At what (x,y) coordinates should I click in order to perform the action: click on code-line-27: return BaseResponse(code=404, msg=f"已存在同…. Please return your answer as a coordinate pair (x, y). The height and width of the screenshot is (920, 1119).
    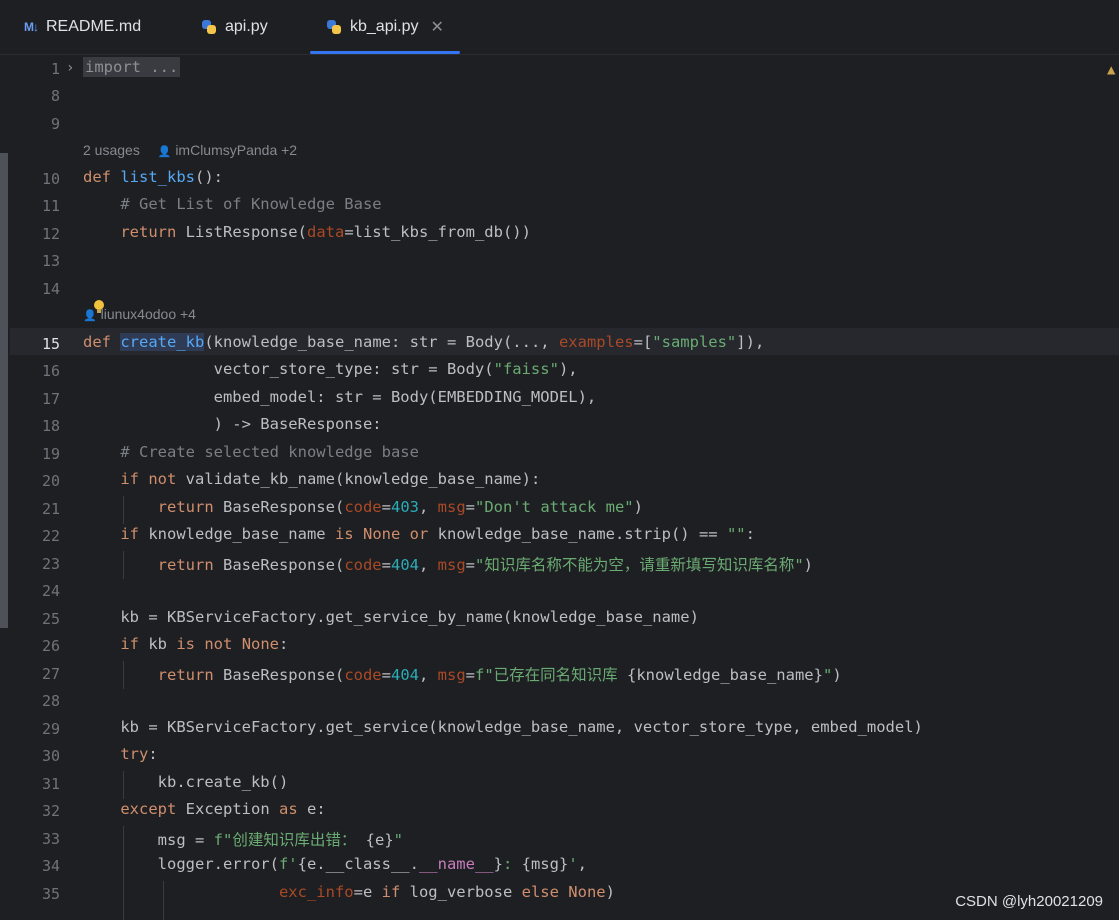
    Looking at the image, I should click on (462, 674).